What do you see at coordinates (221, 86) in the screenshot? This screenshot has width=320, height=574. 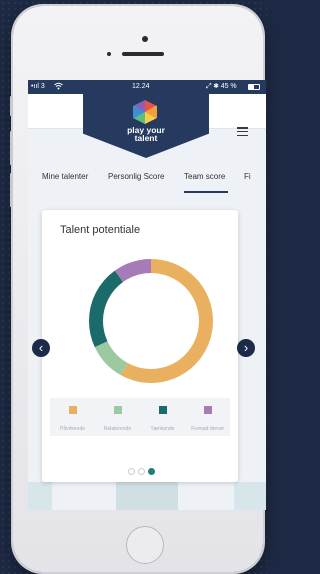 I see `battery-status: ⤢ ✱ 45 %` at bounding box center [221, 86].